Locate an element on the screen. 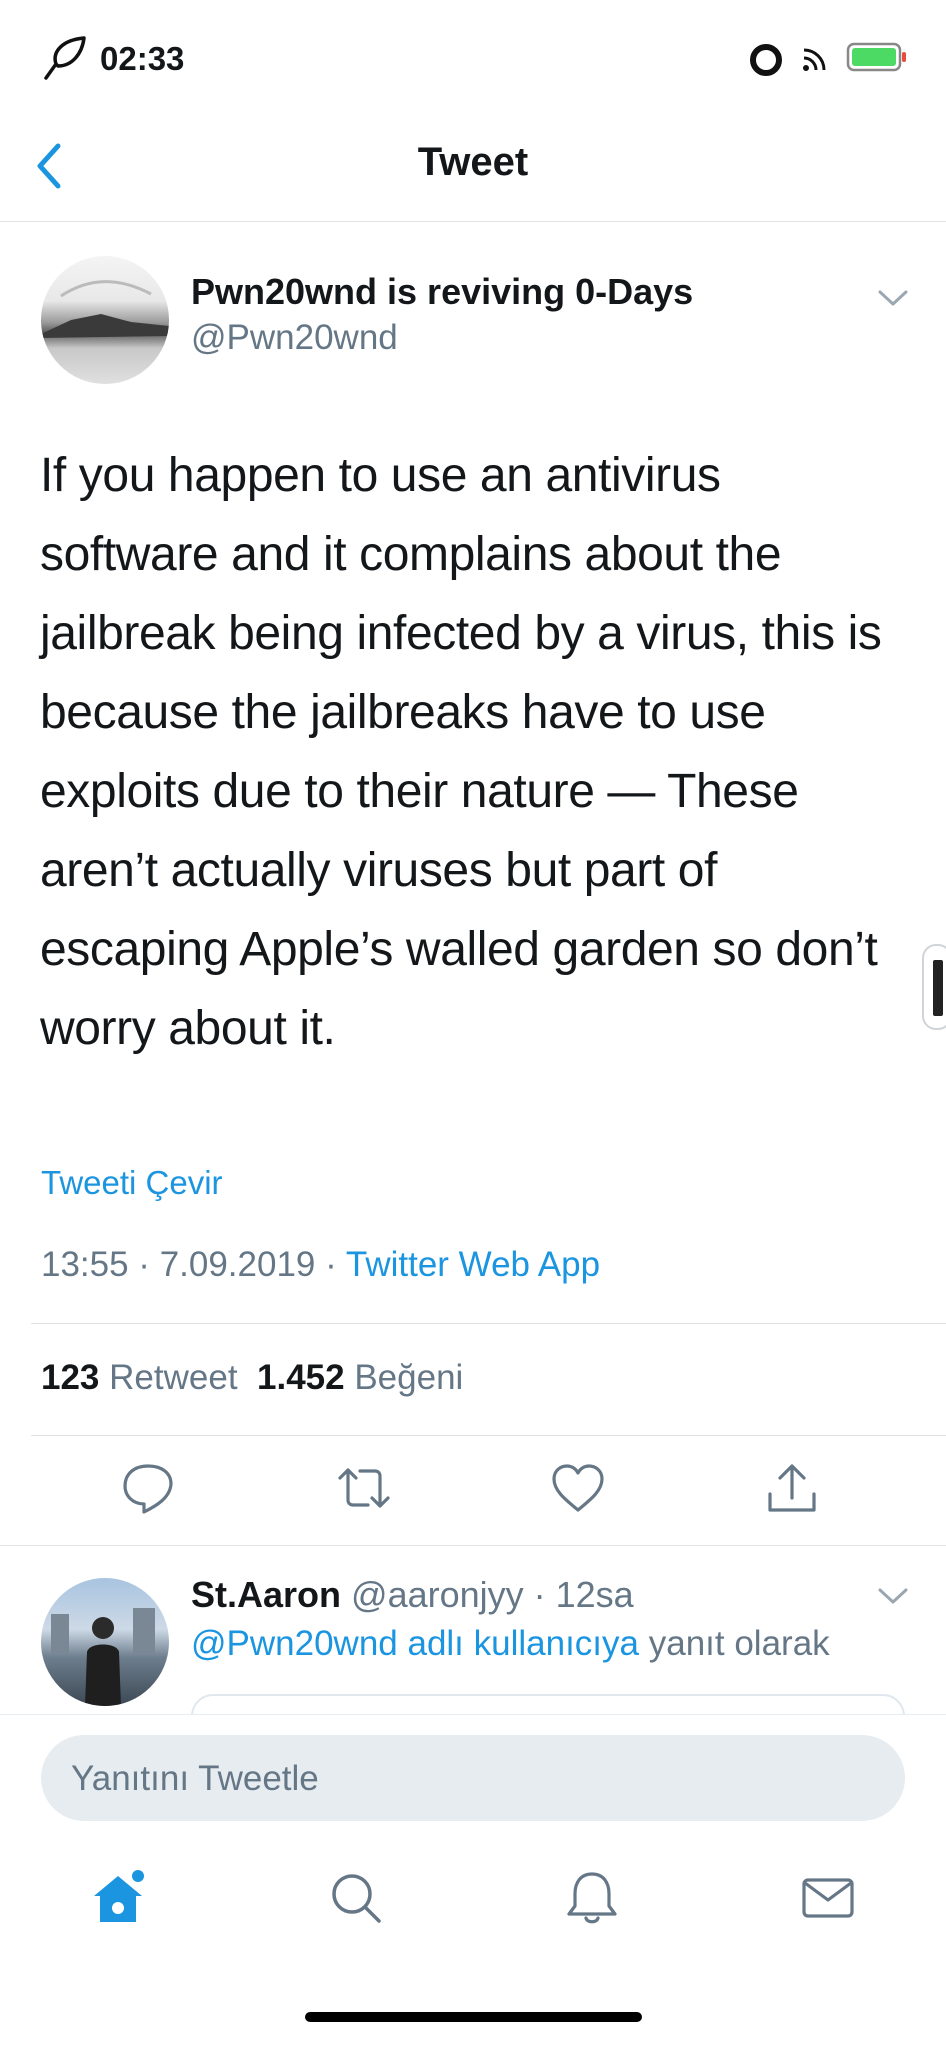  tweet-stats: 123 Retweet 1.452 Beğeni is located at coordinates (252, 1378).